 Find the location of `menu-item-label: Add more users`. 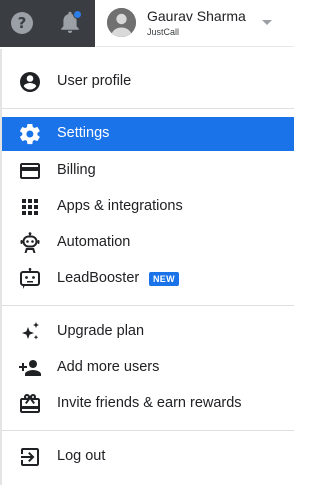

menu-item-label: Add more users is located at coordinates (108, 367).